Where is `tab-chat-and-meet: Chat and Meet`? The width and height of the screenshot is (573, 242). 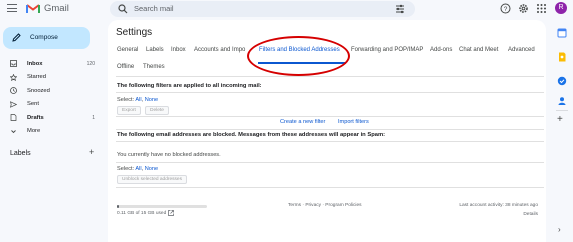
tab-chat-and-meet: Chat and Meet is located at coordinates (478, 50).